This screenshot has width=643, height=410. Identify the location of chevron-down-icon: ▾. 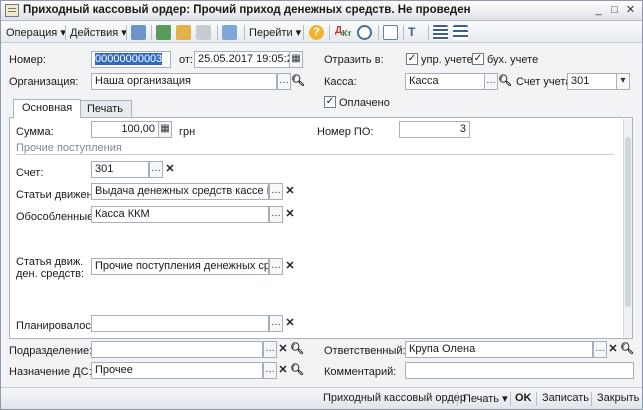
(623, 81).